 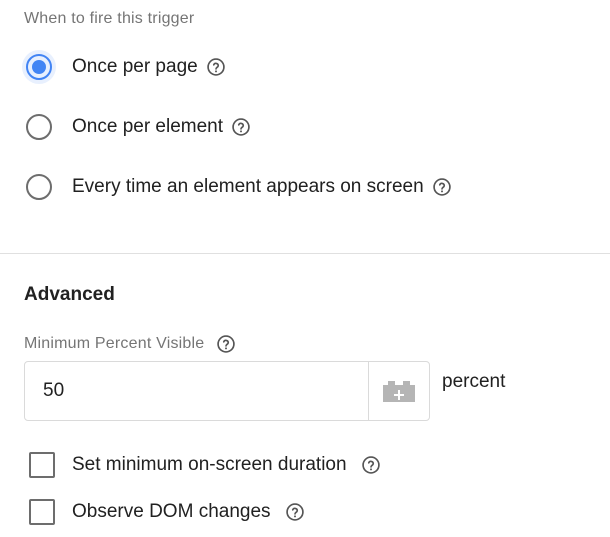 What do you see at coordinates (305, 253) in the screenshot?
I see `section-divider` at bounding box center [305, 253].